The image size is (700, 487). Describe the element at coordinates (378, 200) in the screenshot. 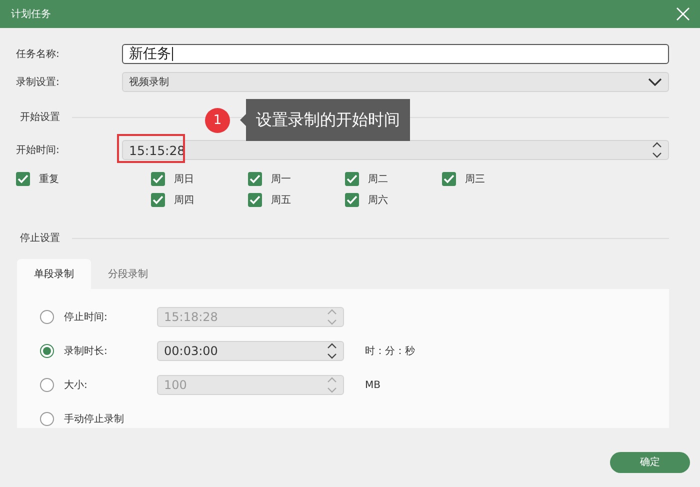

I see `checkbox-label: 周六` at that location.